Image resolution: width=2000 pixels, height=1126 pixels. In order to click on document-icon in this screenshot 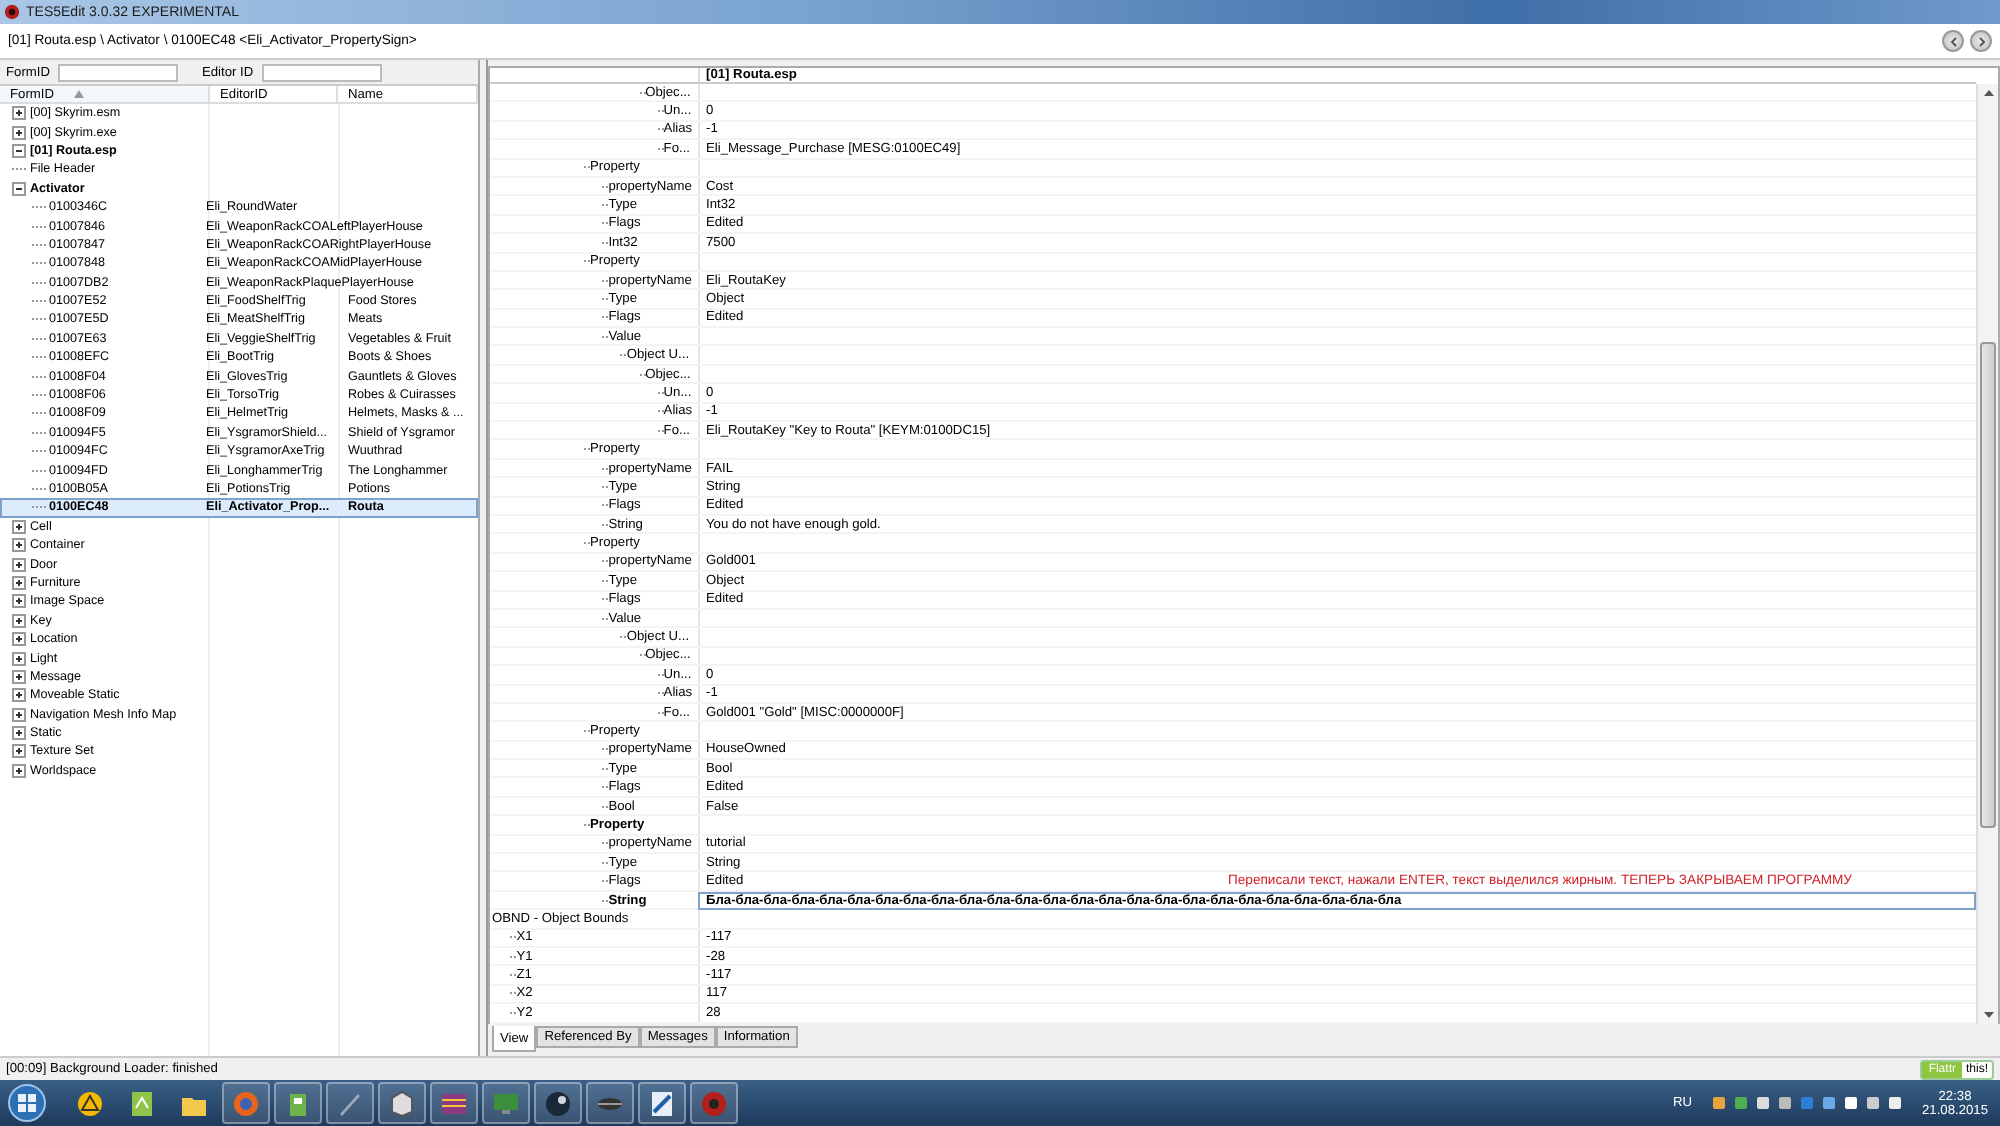, I will do `click(142, 1103)`.